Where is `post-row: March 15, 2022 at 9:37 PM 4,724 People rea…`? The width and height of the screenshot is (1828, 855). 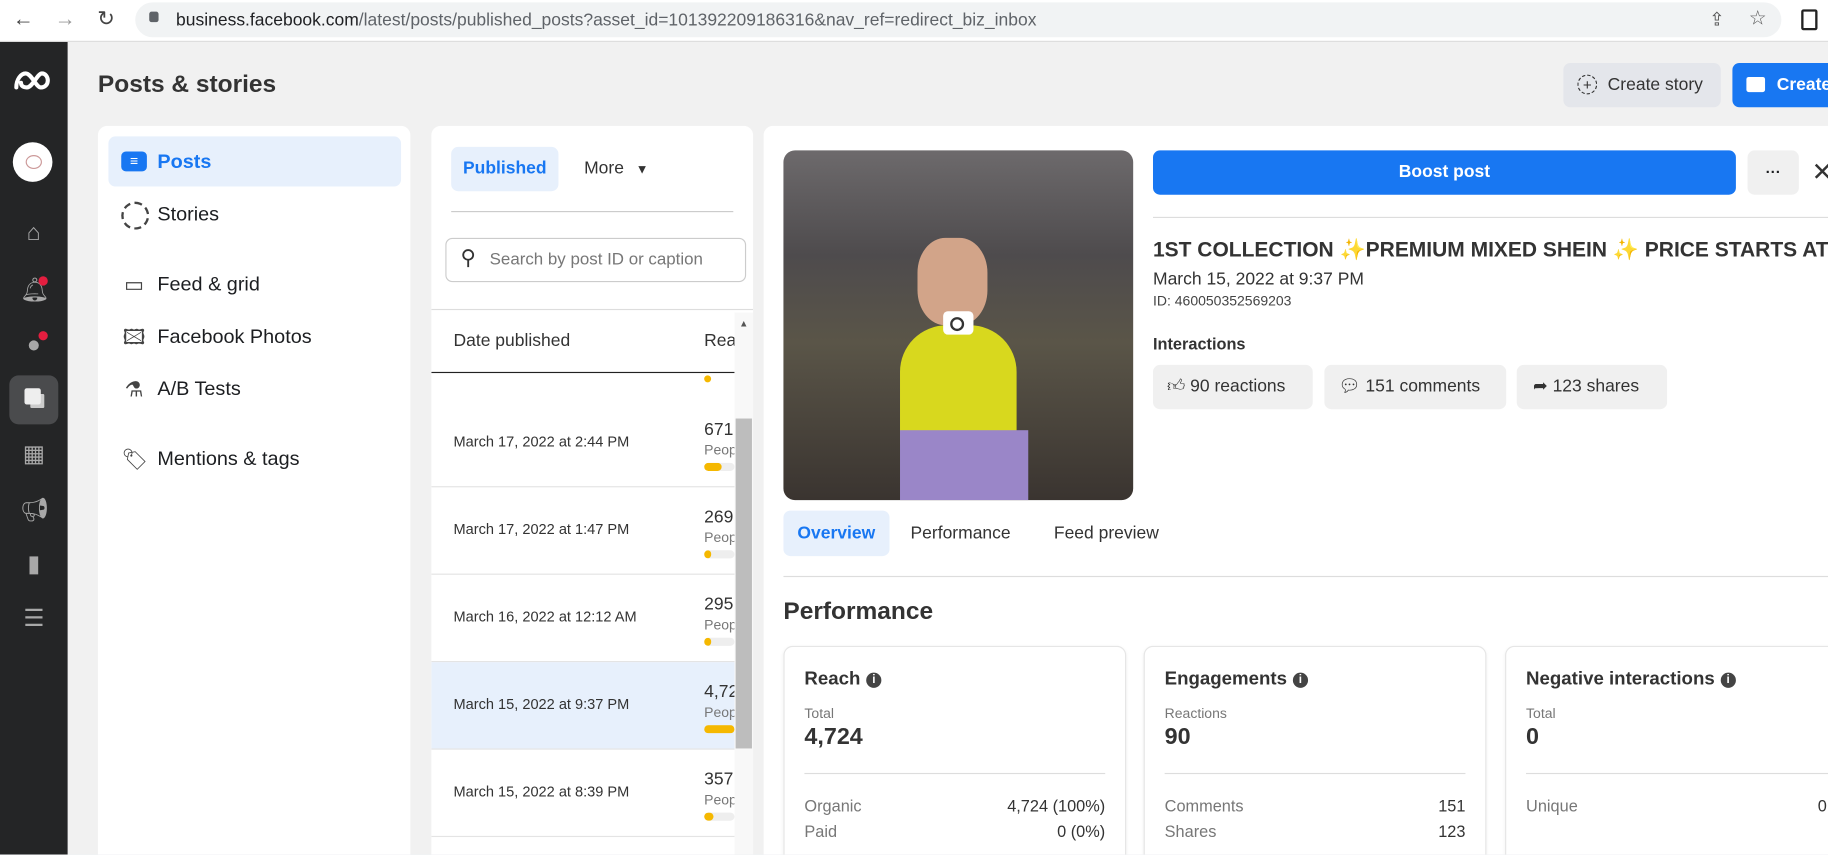
post-row: March 15, 2022 at 9:37 PM 4,724 People rea… is located at coordinates (583, 706).